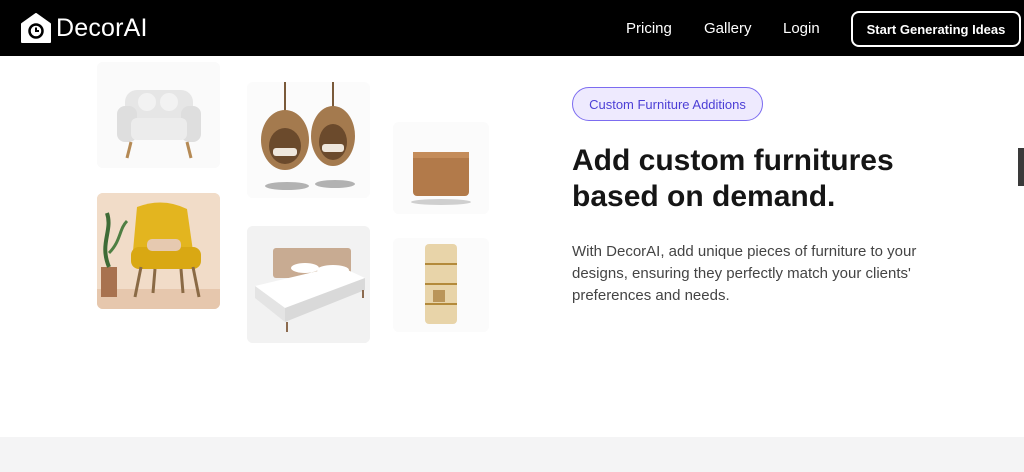  I want to click on scroll-indicator, so click(1021, 167).